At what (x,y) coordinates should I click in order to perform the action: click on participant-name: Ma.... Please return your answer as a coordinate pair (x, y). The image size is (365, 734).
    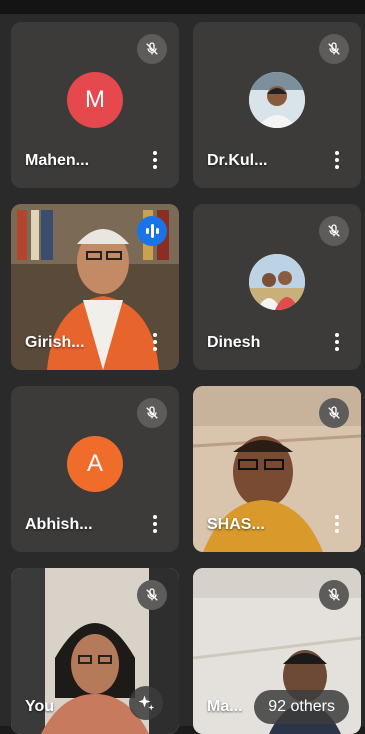
    Looking at the image, I should click on (225, 706).